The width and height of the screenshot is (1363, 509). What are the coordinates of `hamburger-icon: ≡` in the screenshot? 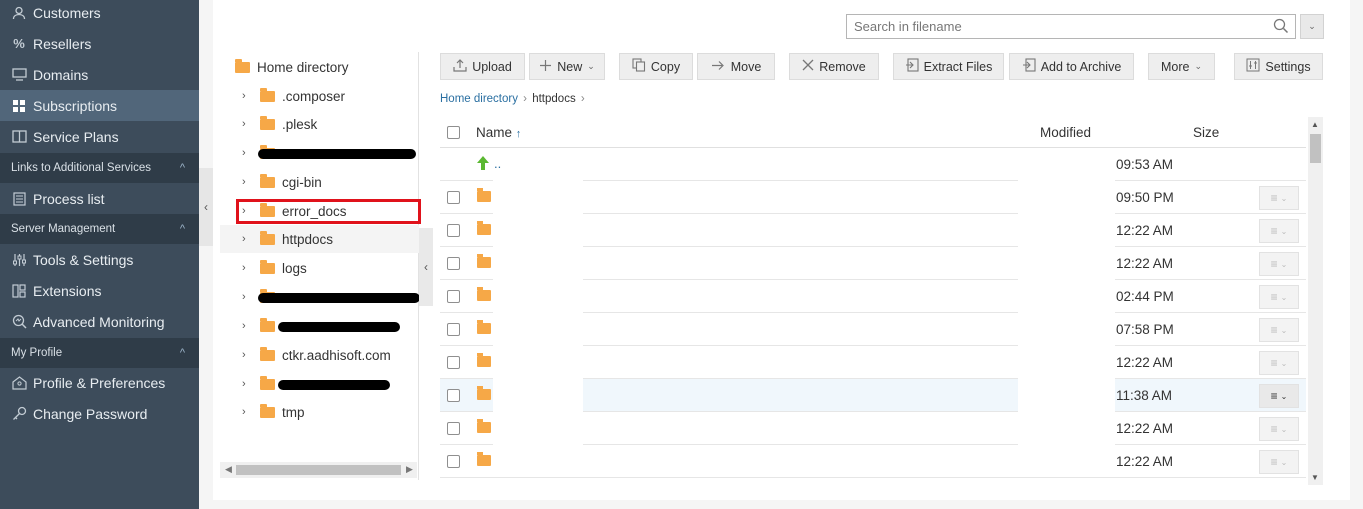 It's located at (1274, 363).